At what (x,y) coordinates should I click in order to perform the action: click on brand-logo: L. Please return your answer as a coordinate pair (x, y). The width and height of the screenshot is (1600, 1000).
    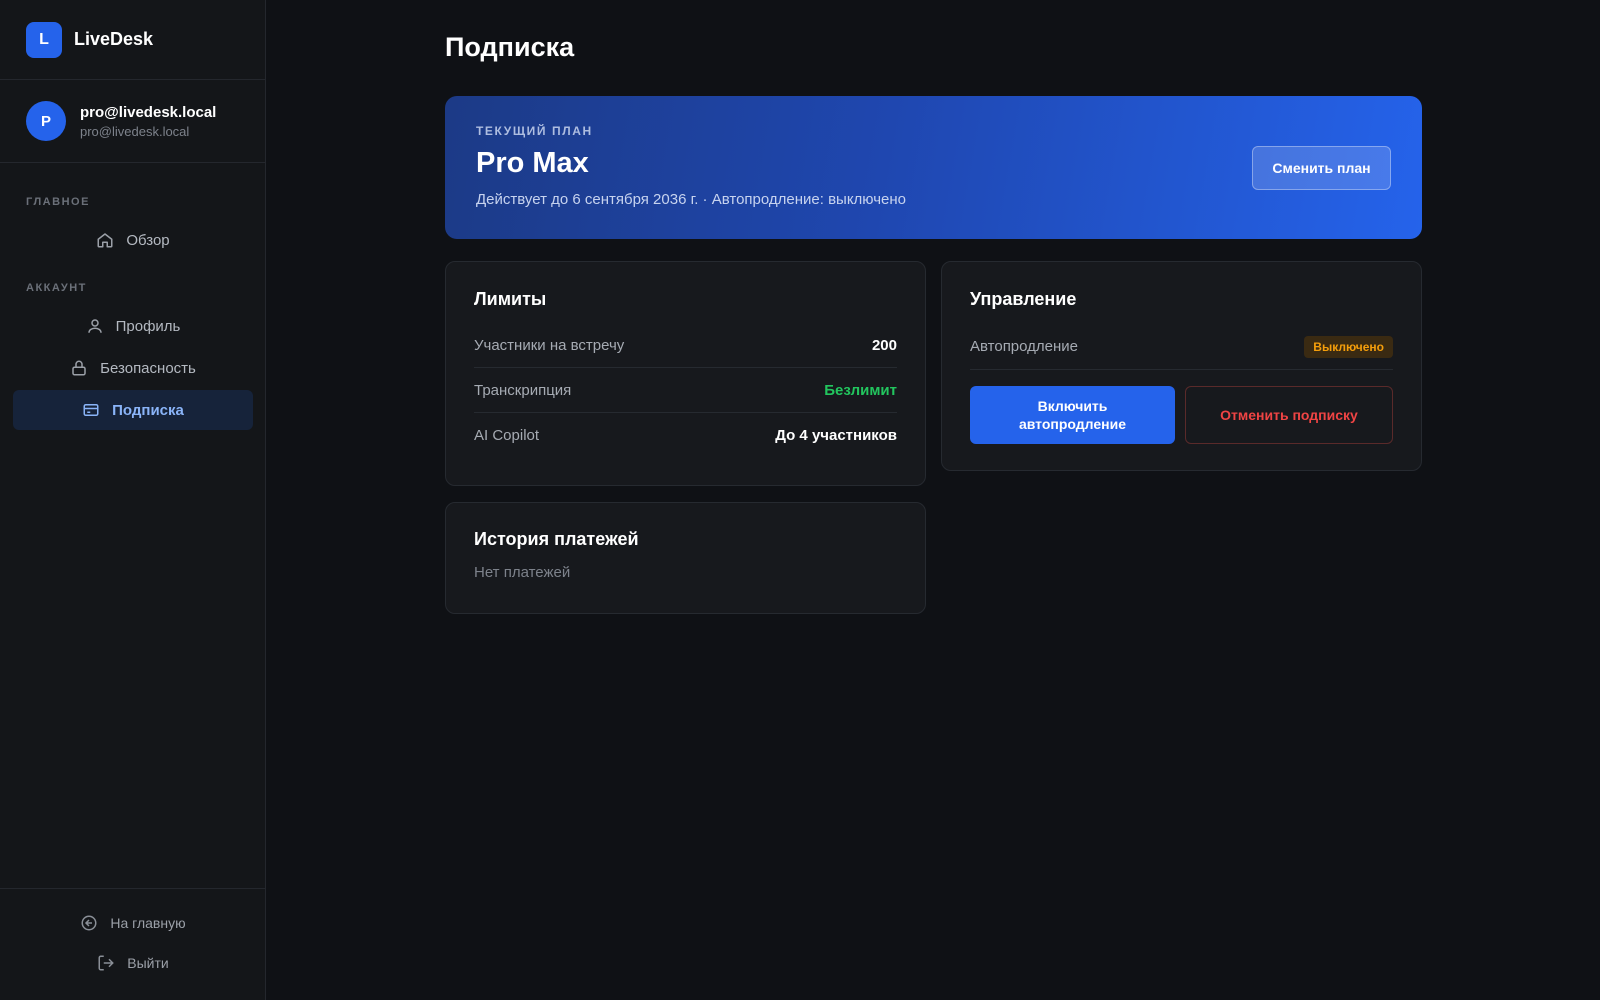
    Looking at the image, I should click on (44, 39).